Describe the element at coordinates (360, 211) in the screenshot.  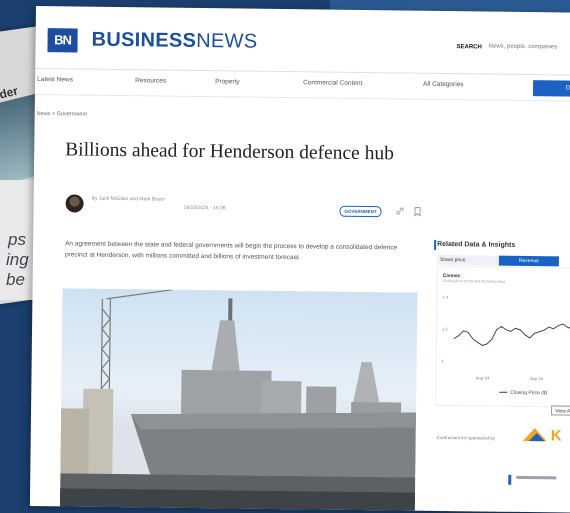
I see `category-tag: GOVERNMENT` at that location.